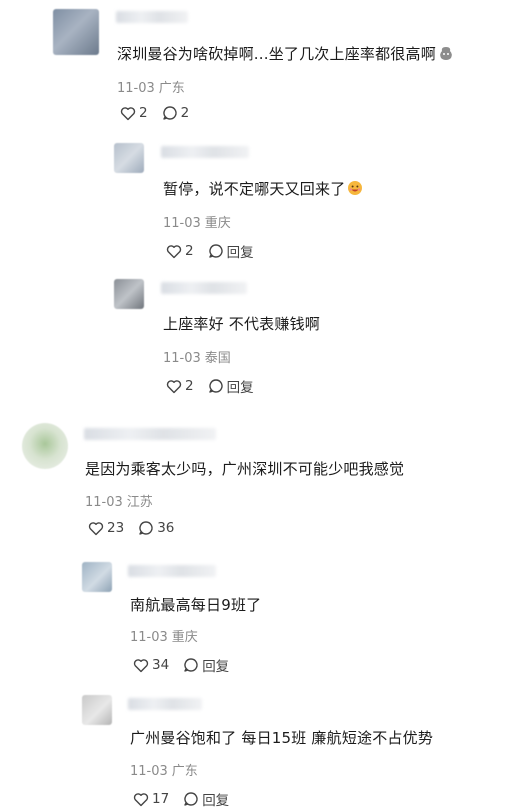 The image size is (527, 810). What do you see at coordinates (171, 88) in the screenshot?
I see `comment-location: 广东` at bounding box center [171, 88].